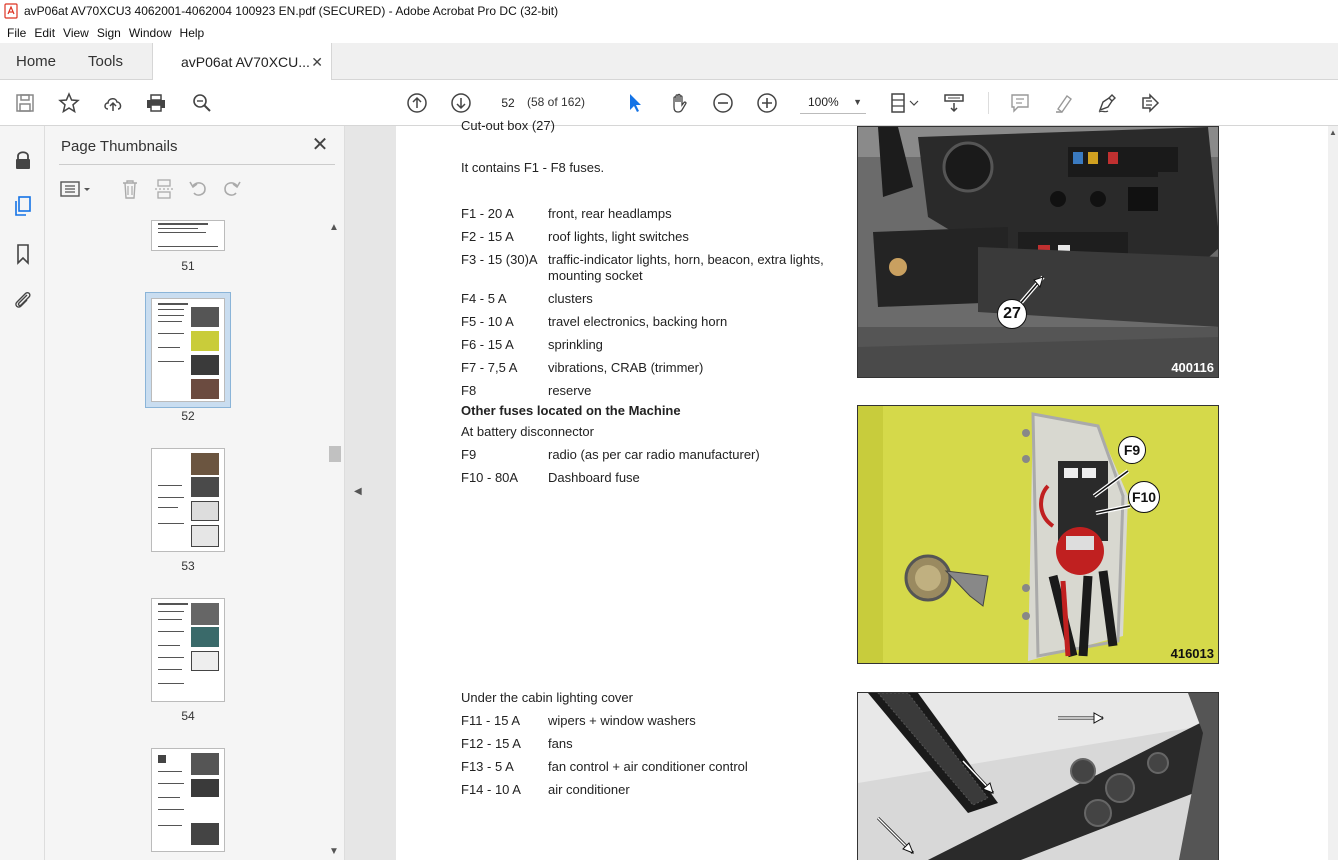  I want to click on toolbar-separator, so click(988, 103).